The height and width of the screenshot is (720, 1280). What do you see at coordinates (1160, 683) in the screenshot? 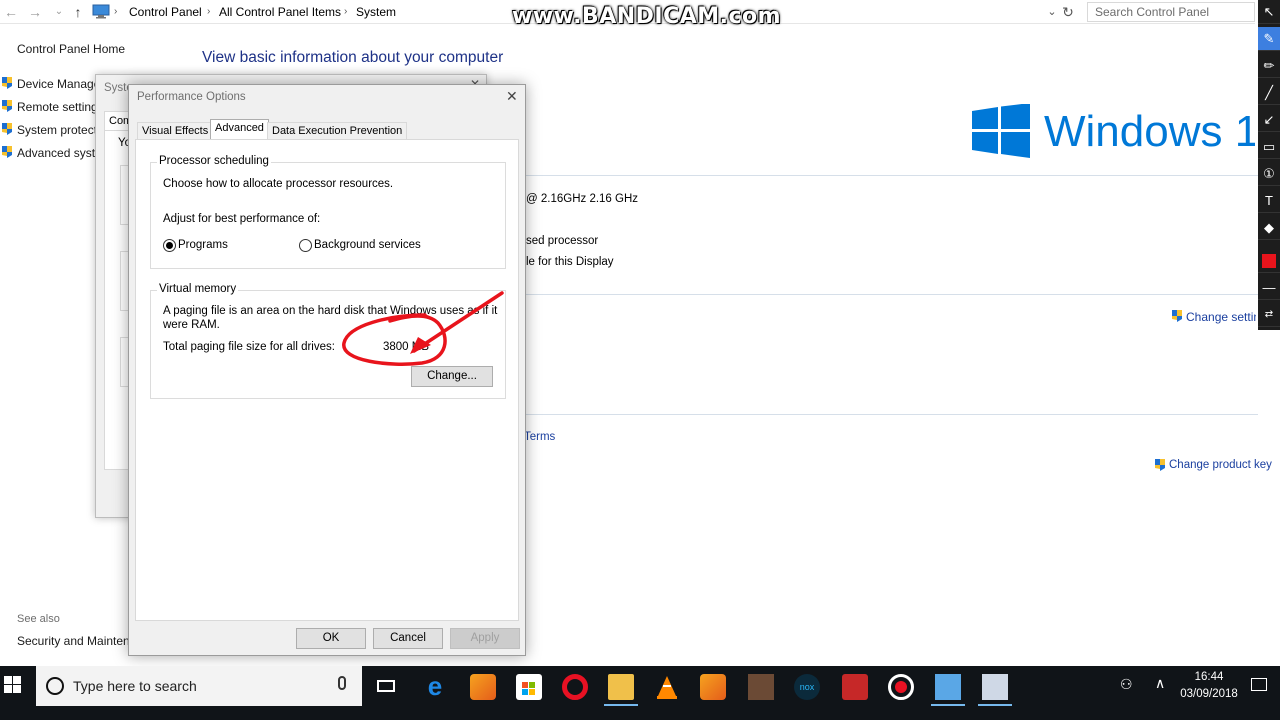
I see `chevron-up-icon: ∧` at bounding box center [1160, 683].